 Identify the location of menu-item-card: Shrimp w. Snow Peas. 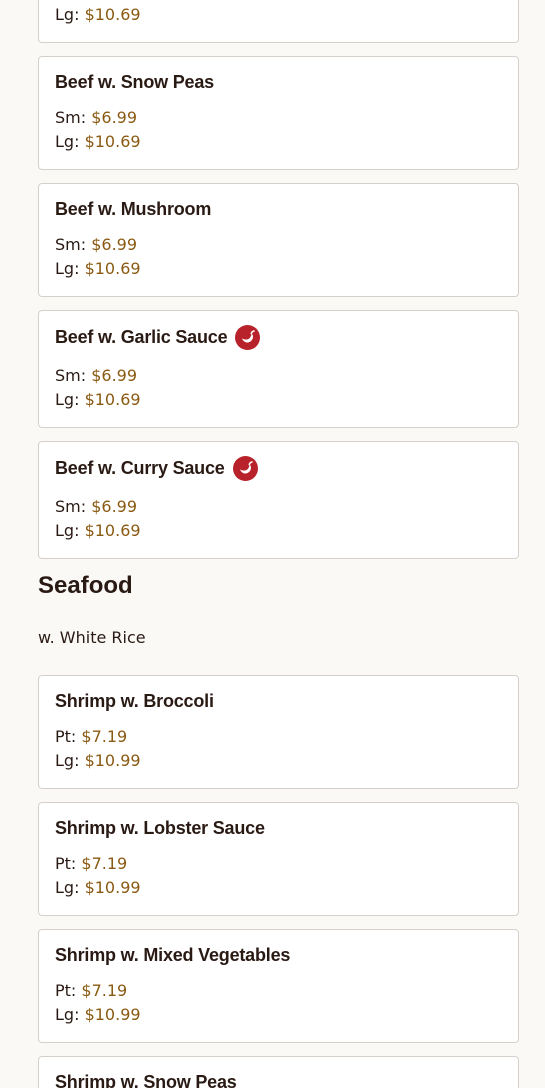
(278, 1072).